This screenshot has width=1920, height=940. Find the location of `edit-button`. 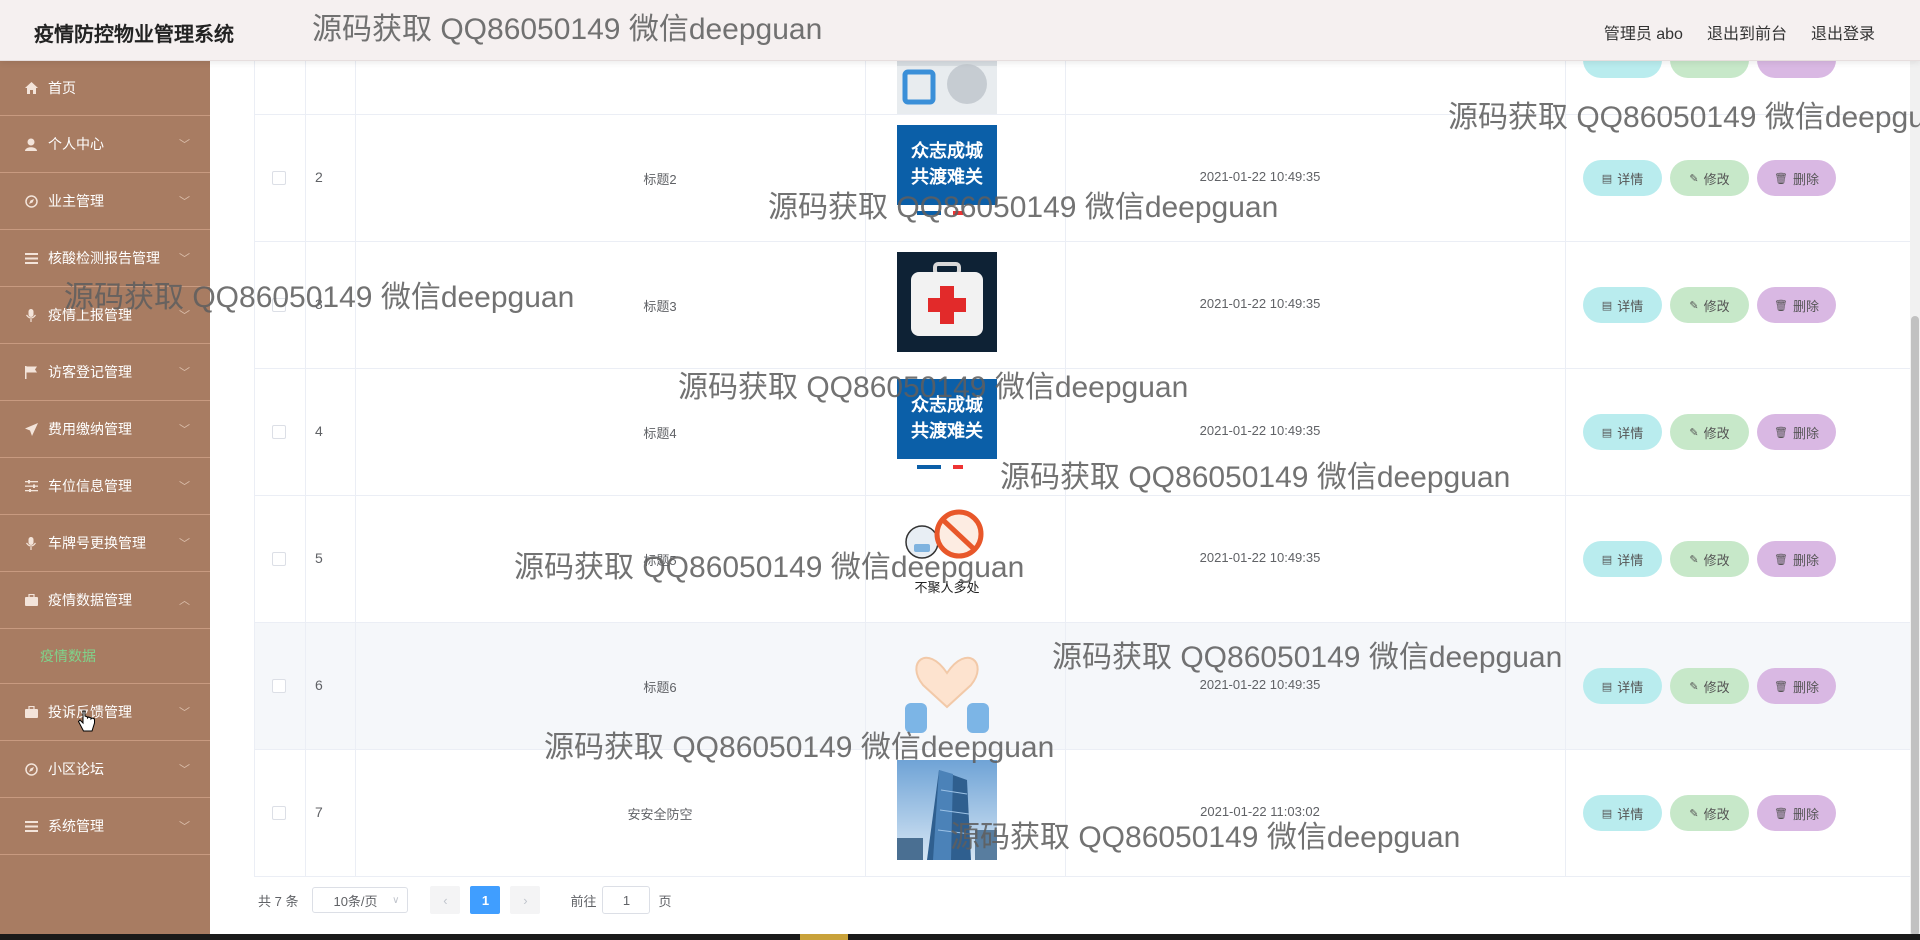

edit-button is located at coordinates (1709, 69).